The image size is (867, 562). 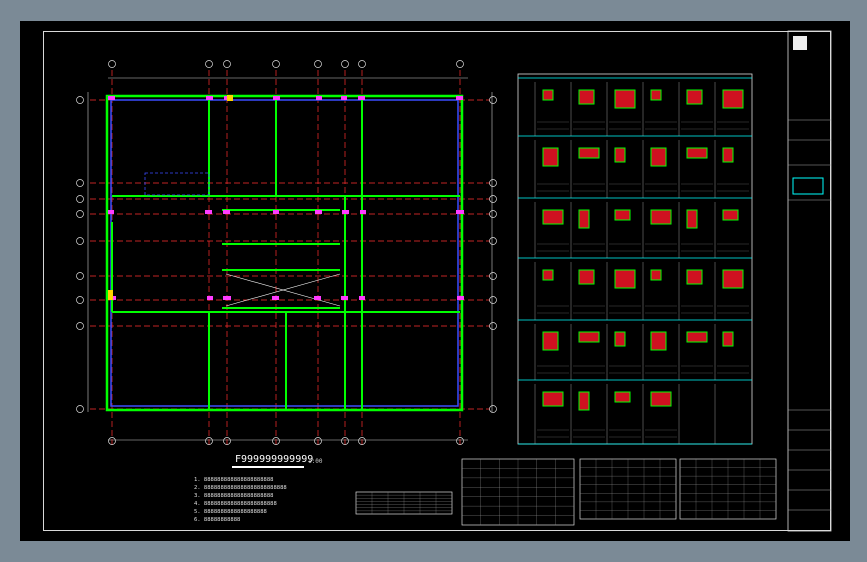 I want to click on schedule-tables, so click(x=566, y=492).